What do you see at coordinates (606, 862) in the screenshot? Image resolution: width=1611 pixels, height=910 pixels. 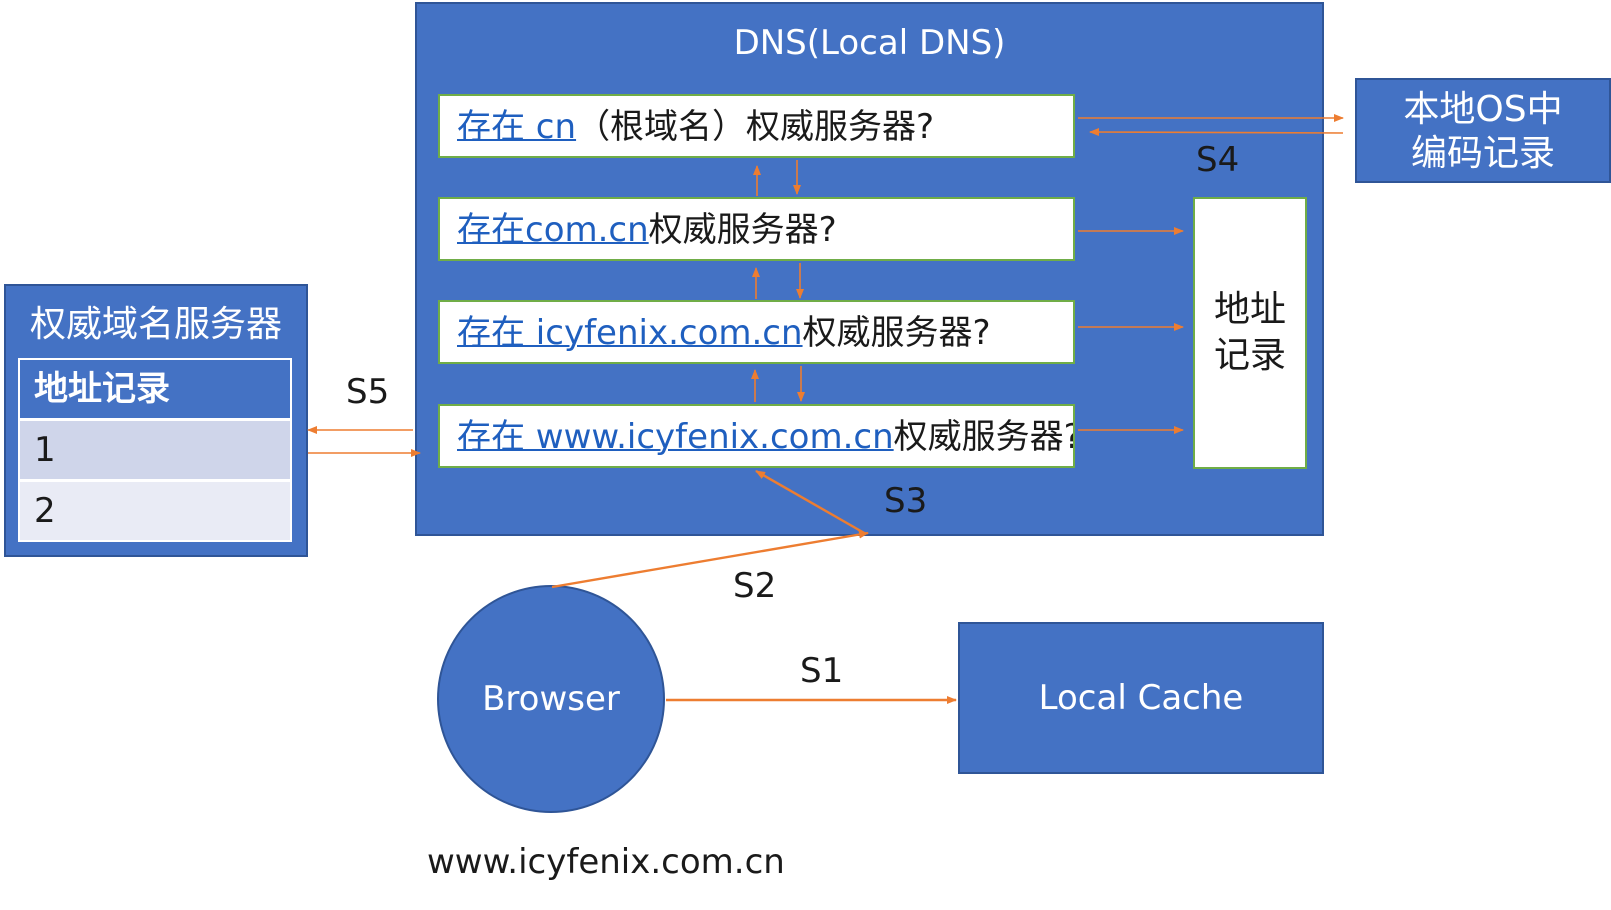 I see `domain-caption: www.icyfenix.com.cn` at bounding box center [606, 862].